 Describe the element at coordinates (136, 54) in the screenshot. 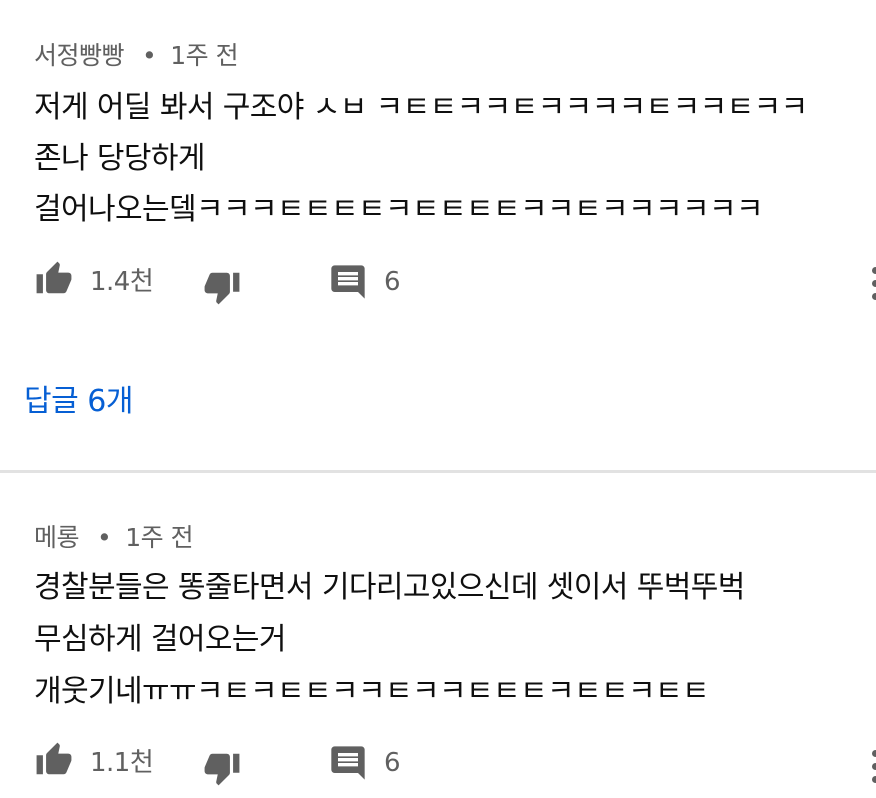

I see `comment-meta: 서정빵빵 • 1주 전` at that location.